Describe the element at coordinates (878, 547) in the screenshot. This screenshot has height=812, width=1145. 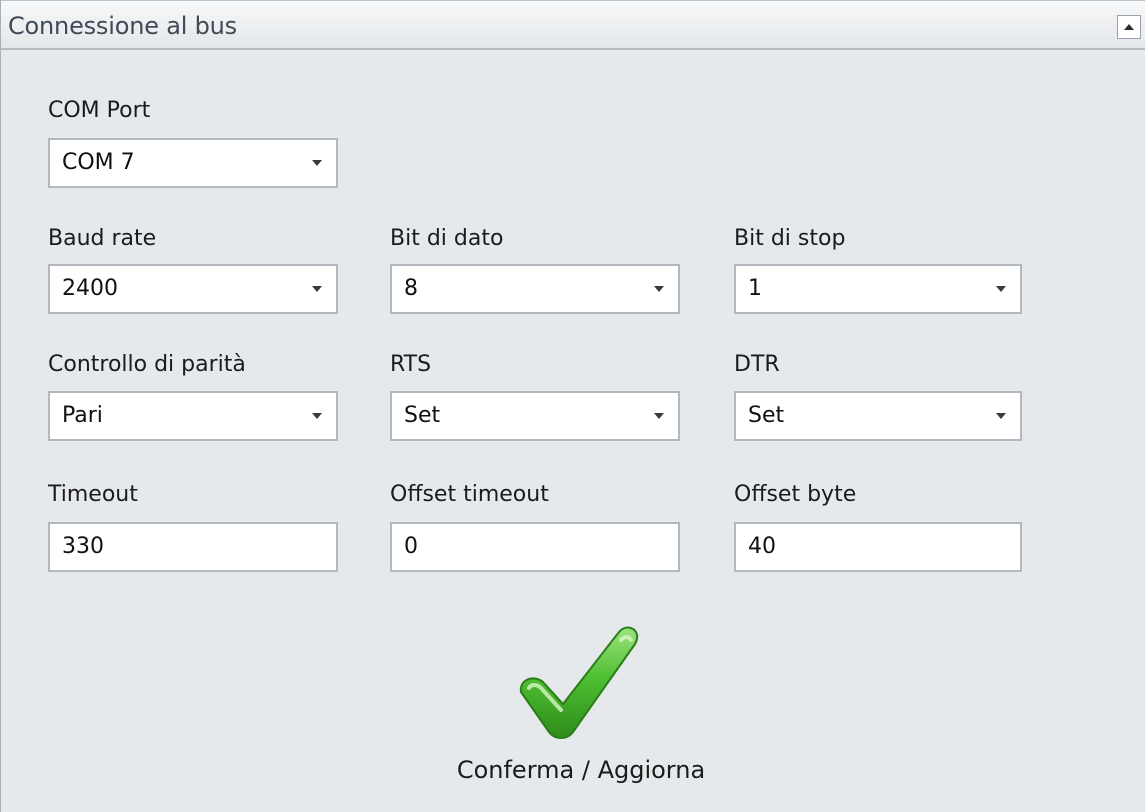
I see `offset-byte-input: 40` at that location.